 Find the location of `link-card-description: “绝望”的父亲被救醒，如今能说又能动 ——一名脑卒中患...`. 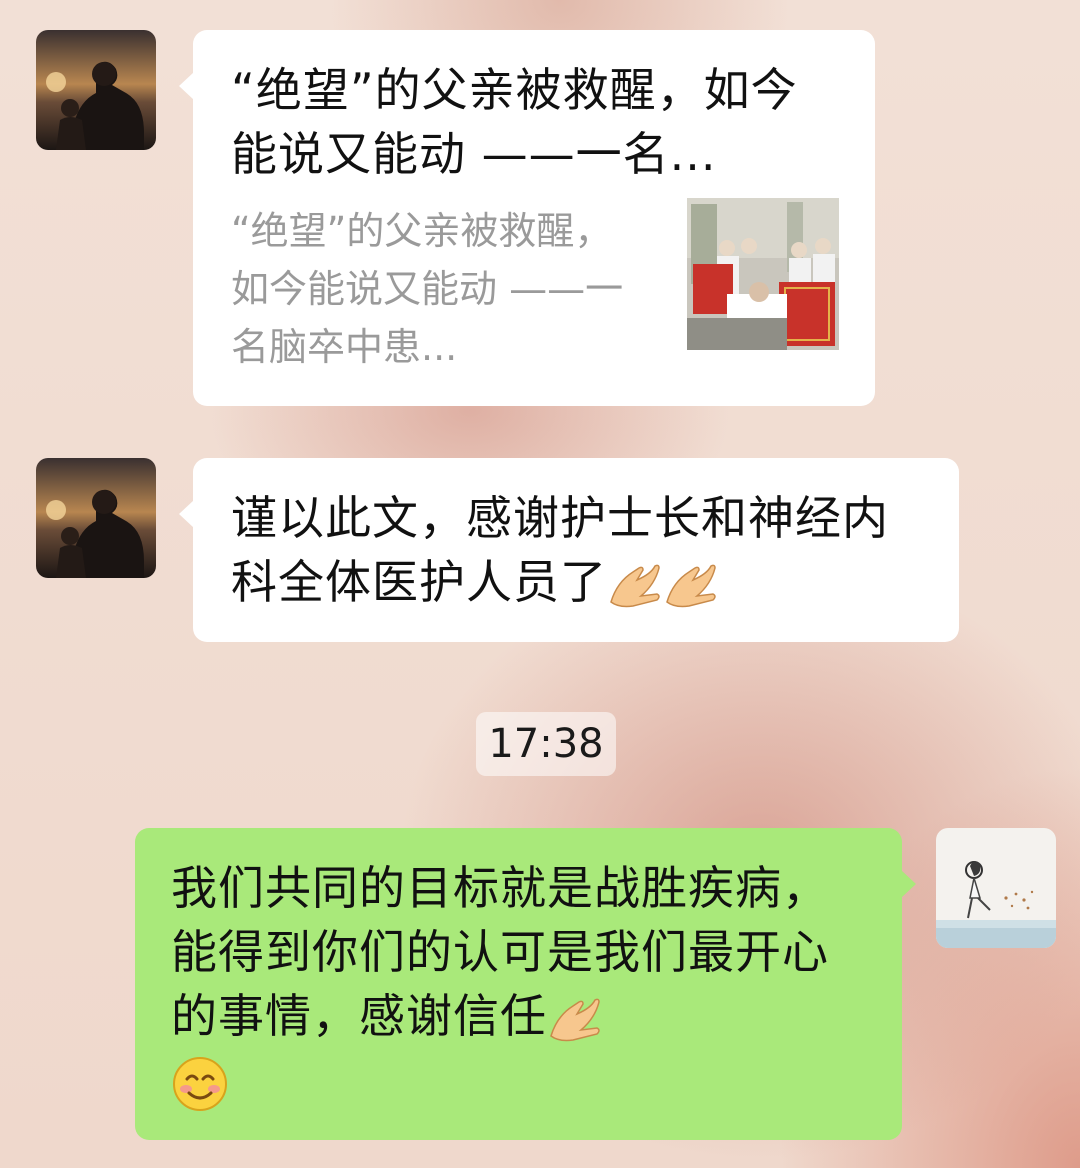

link-card-description: “绝望”的父亲被救醒，如今能说又能动 ——一名脑卒中患... is located at coordinates (427, 289).